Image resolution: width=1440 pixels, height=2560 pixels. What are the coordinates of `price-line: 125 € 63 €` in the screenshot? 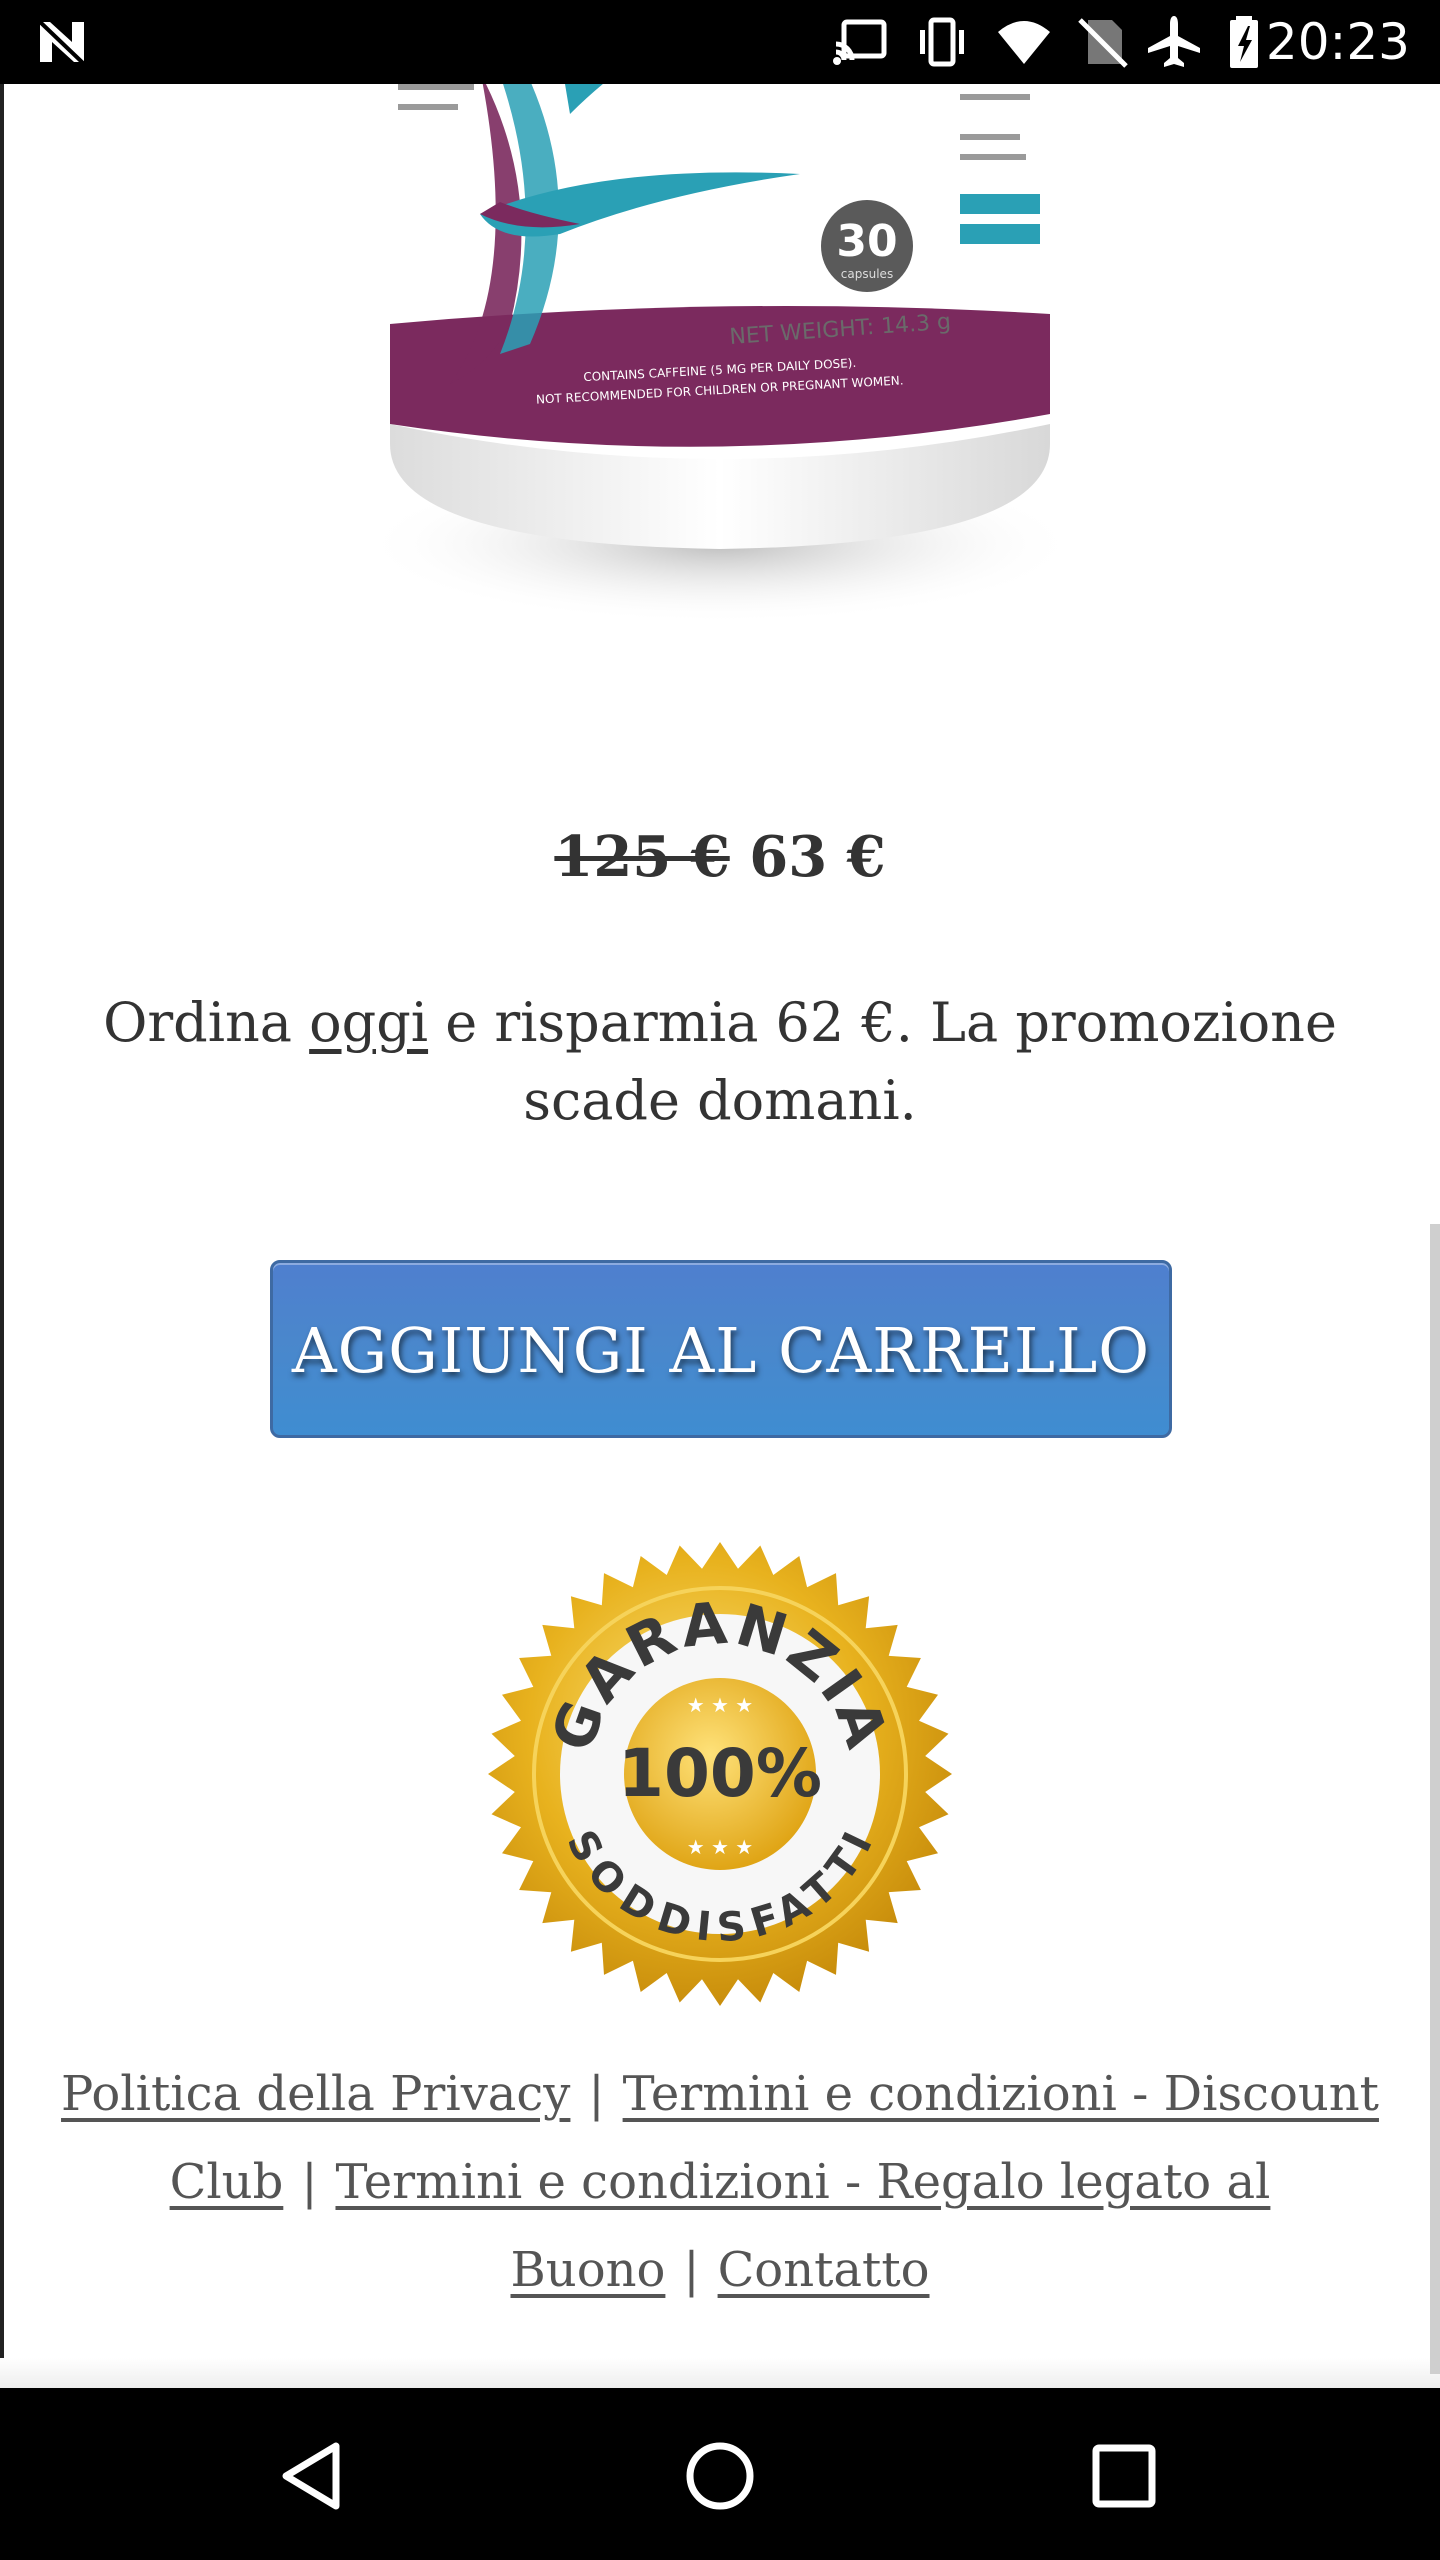 It's located at (720, 857).